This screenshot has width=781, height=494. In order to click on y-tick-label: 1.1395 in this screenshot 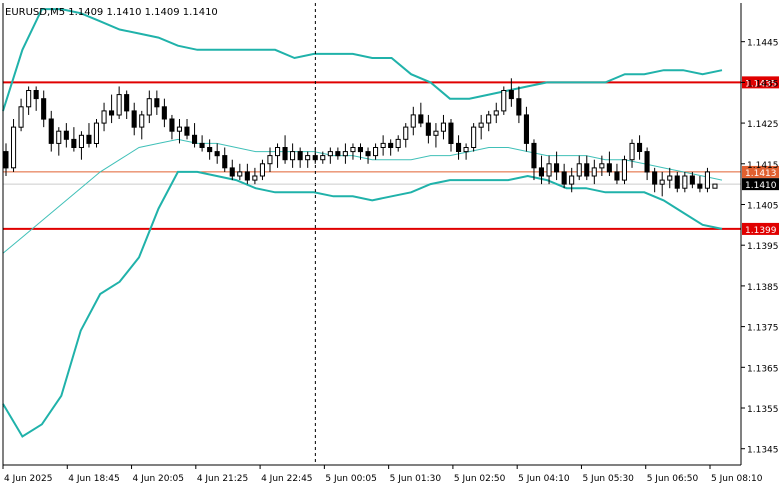, I will do `click(763, 247)`.